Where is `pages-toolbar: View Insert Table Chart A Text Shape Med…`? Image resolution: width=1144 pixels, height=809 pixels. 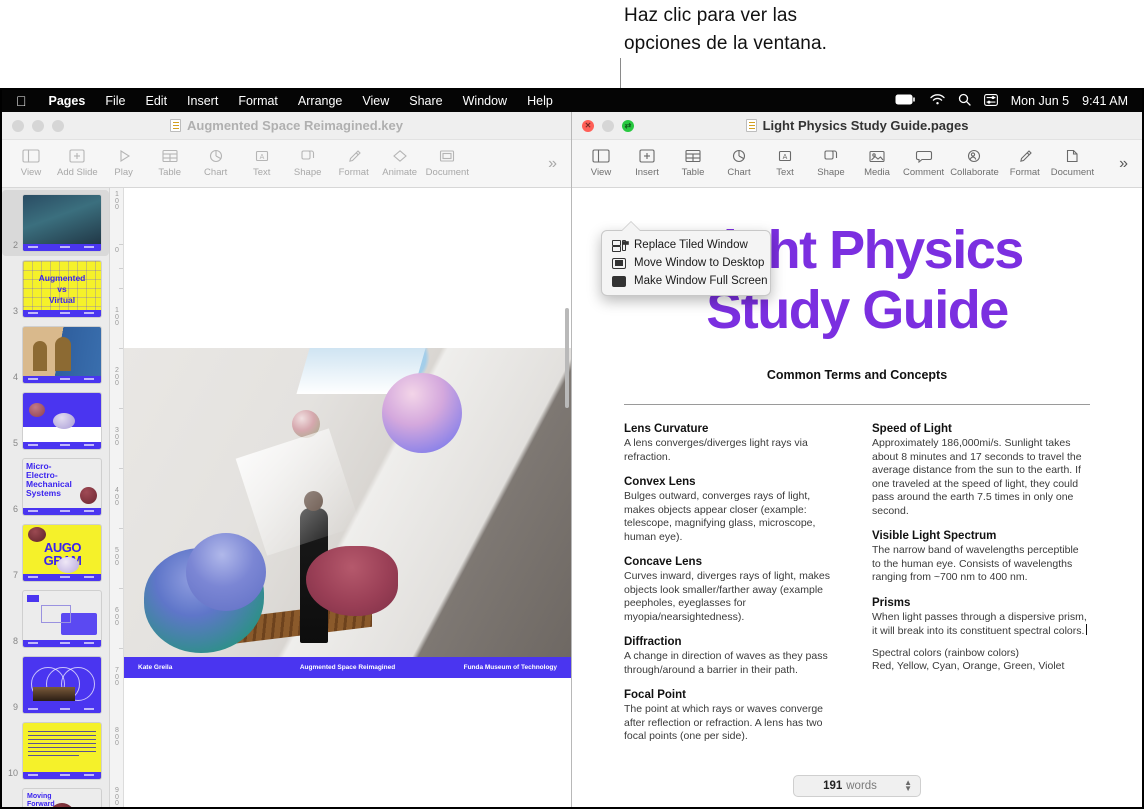
pages-toolbar: View Insert Table Chart A Text Shape Med… is located at coordinates (857, 164).